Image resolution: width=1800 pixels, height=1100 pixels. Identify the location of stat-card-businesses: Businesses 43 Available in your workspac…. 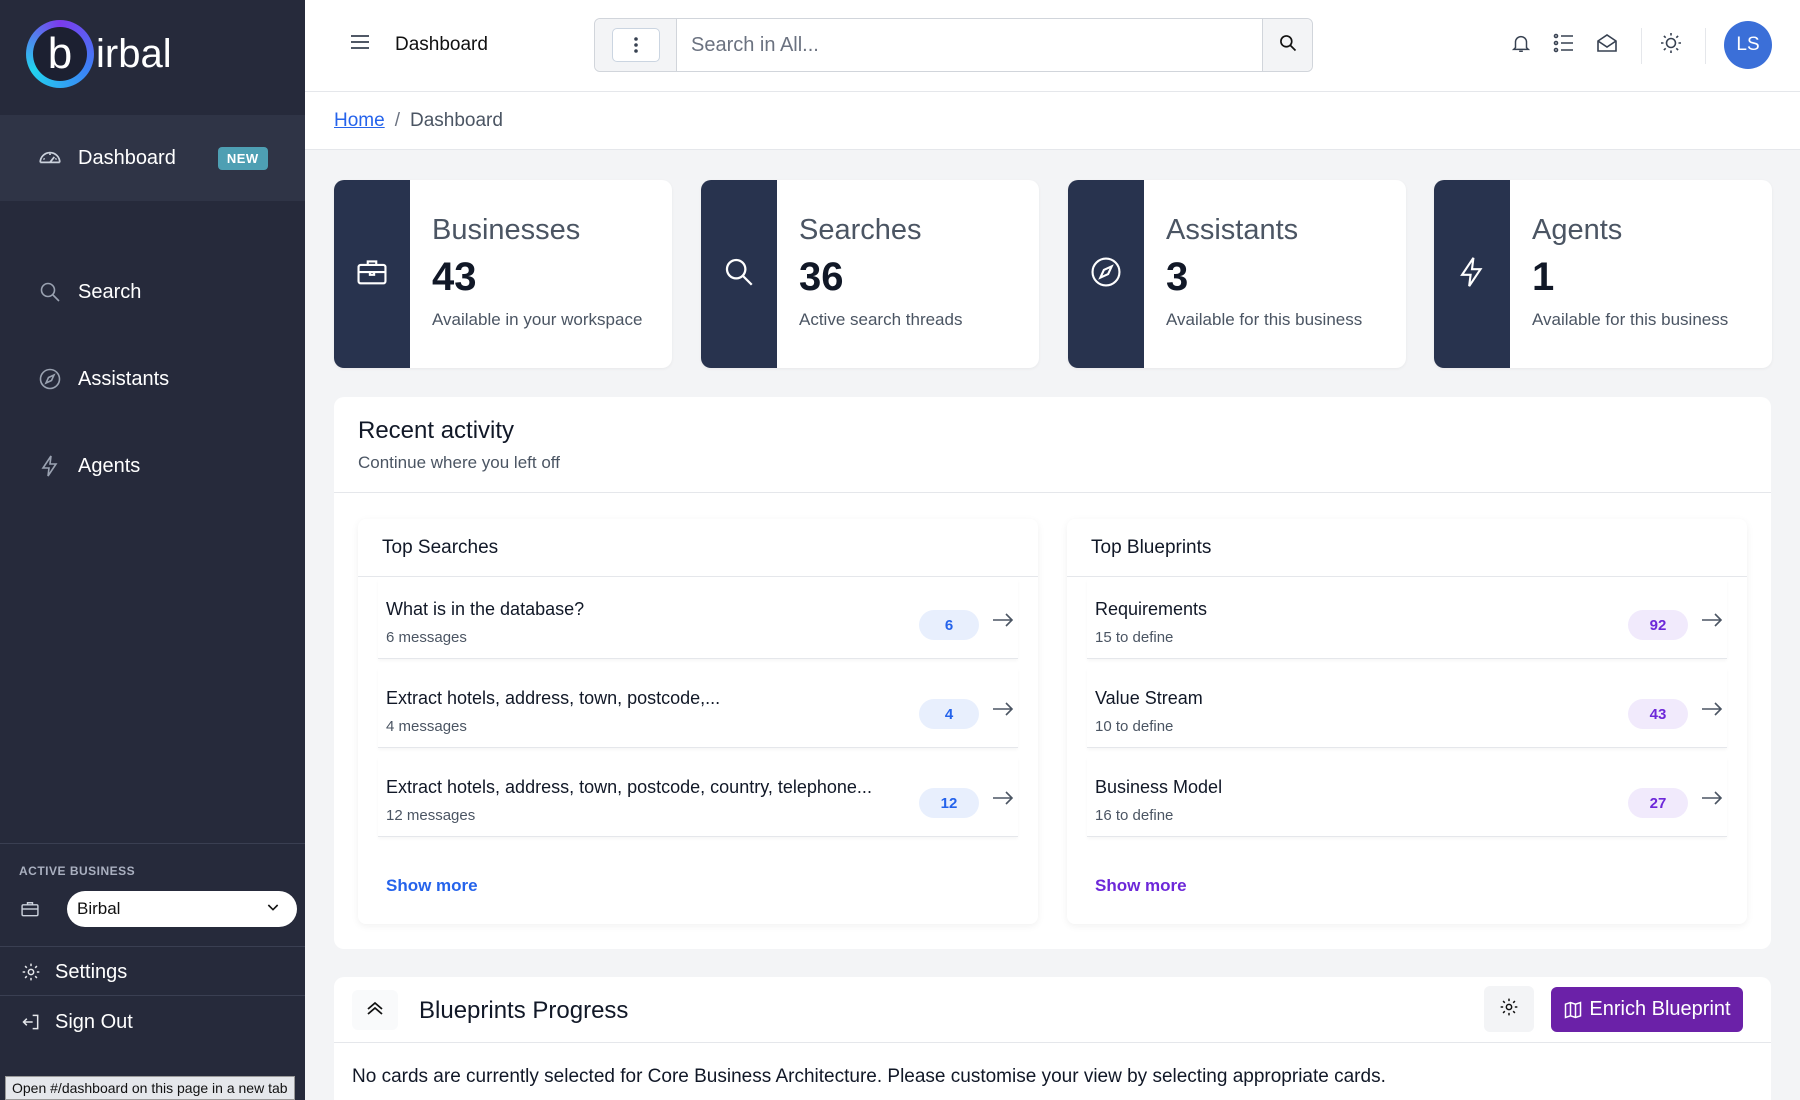
(503, 274).